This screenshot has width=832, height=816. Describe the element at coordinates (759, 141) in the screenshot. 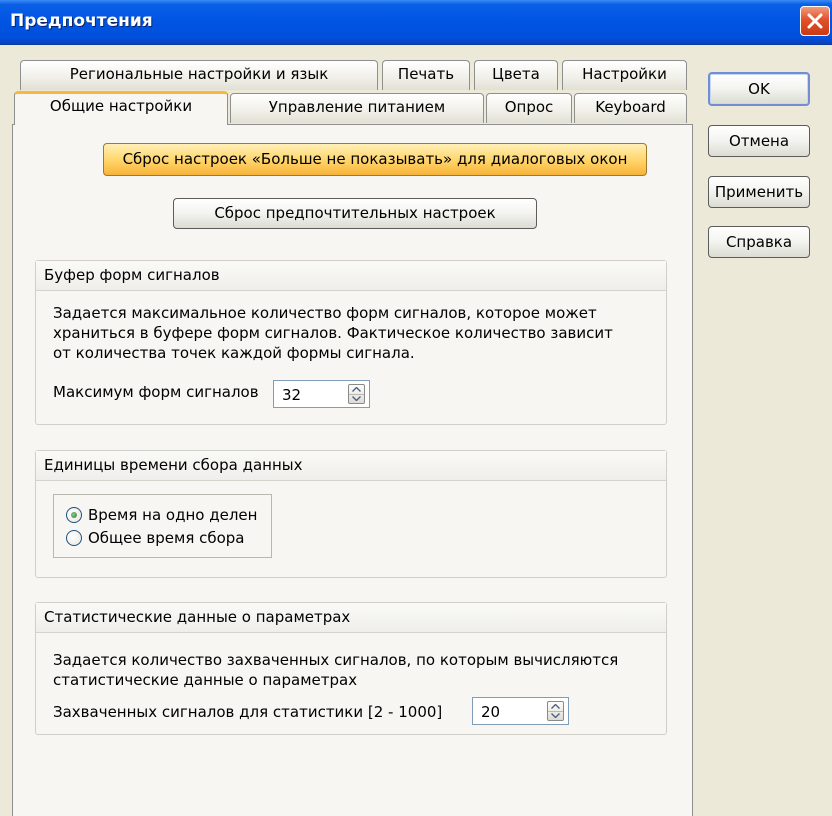

I see `cancel-button: Отмена` at that location.